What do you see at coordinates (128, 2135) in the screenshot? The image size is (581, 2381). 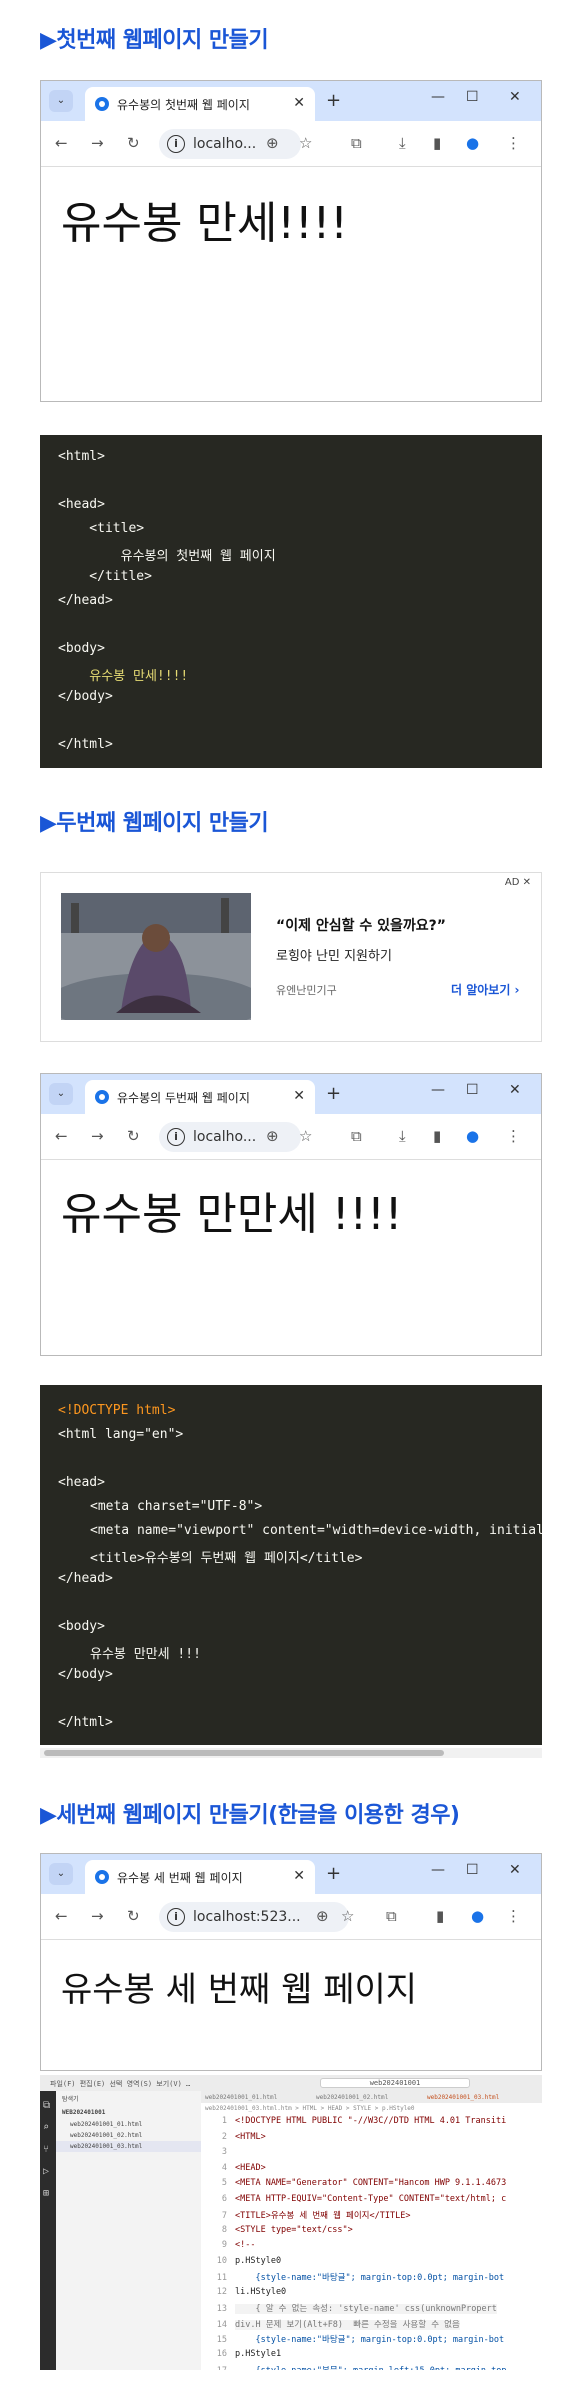 I see `file-item: web202401001_02.html` at bounding box center [128, 2135].